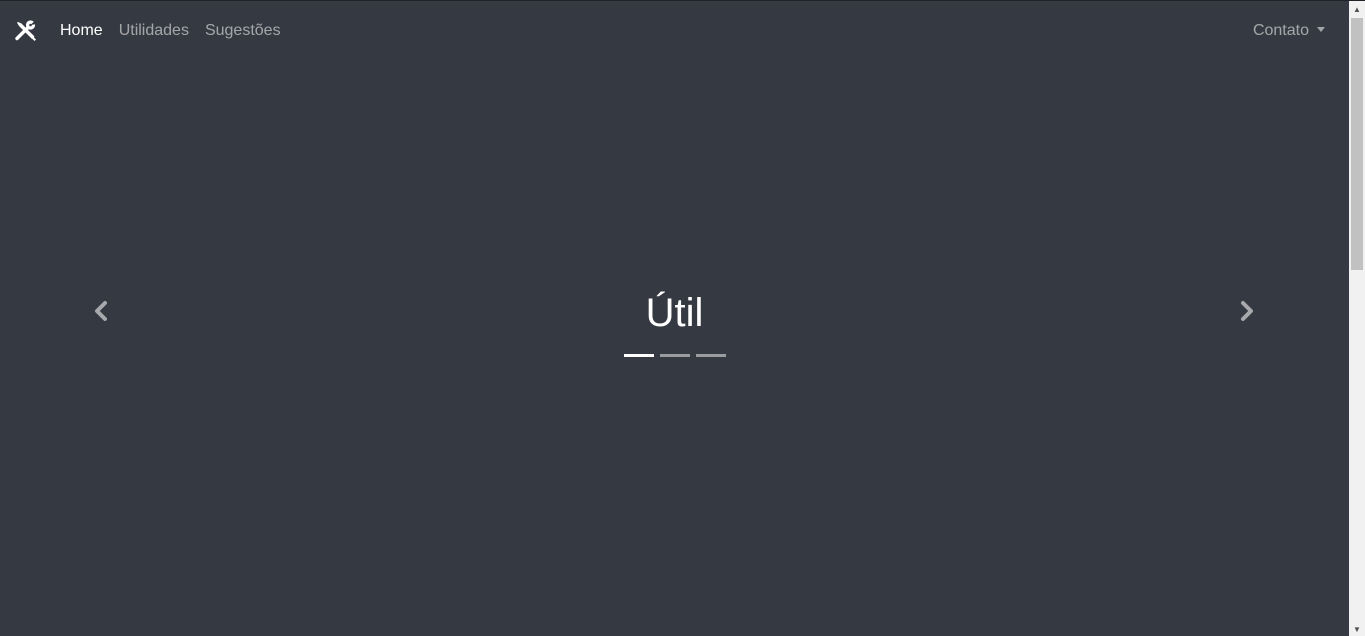 The image size is (1365, 636). What do you see at coordinates (154, 31) in the screenshot?
I see `nav-utilidades-link: Utilidades` at bounding box center [154, 31].